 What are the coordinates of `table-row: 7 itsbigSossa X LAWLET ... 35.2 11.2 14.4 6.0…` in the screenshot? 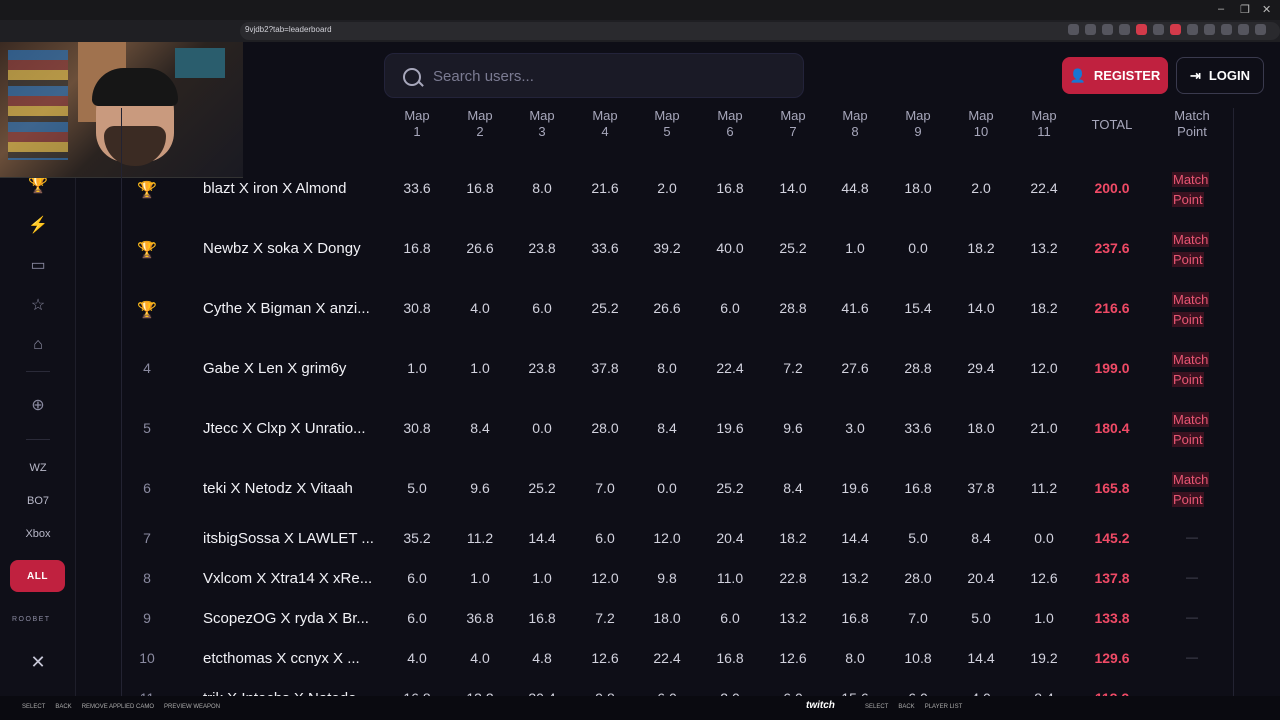 It's located at (678, 540).